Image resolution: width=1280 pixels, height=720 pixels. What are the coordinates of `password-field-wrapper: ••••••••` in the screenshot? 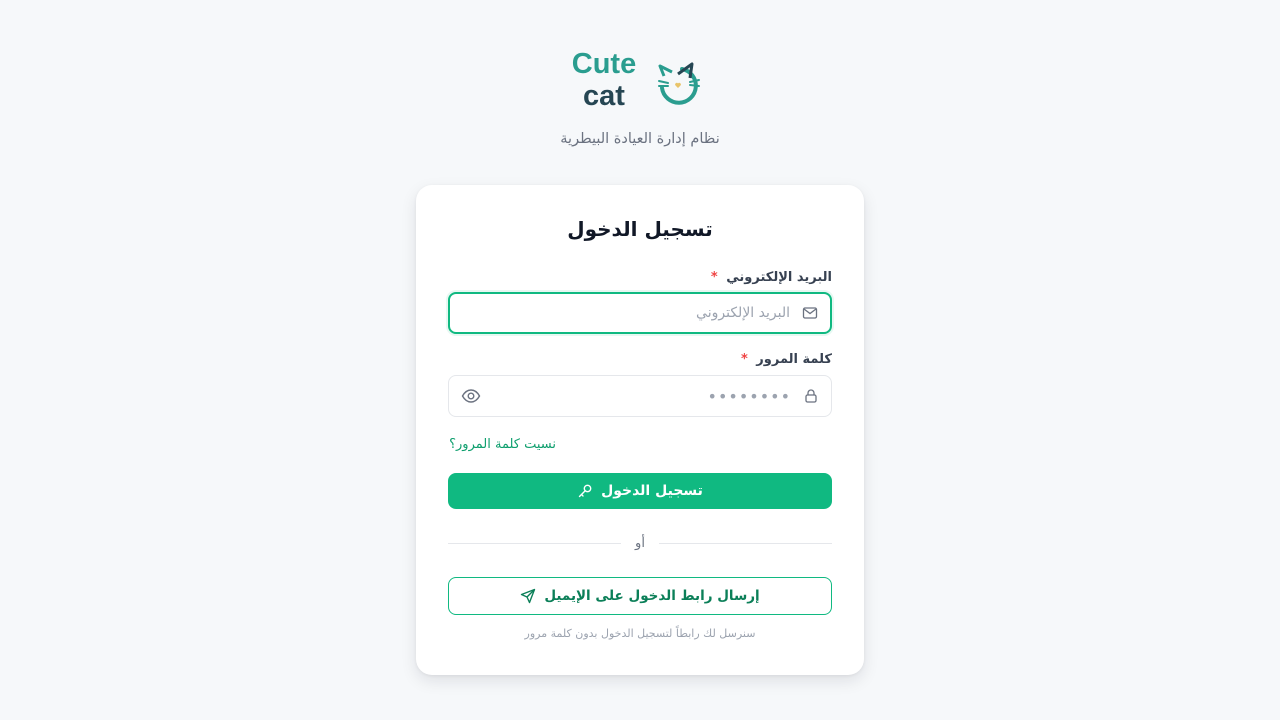 It's located at (640, 396).